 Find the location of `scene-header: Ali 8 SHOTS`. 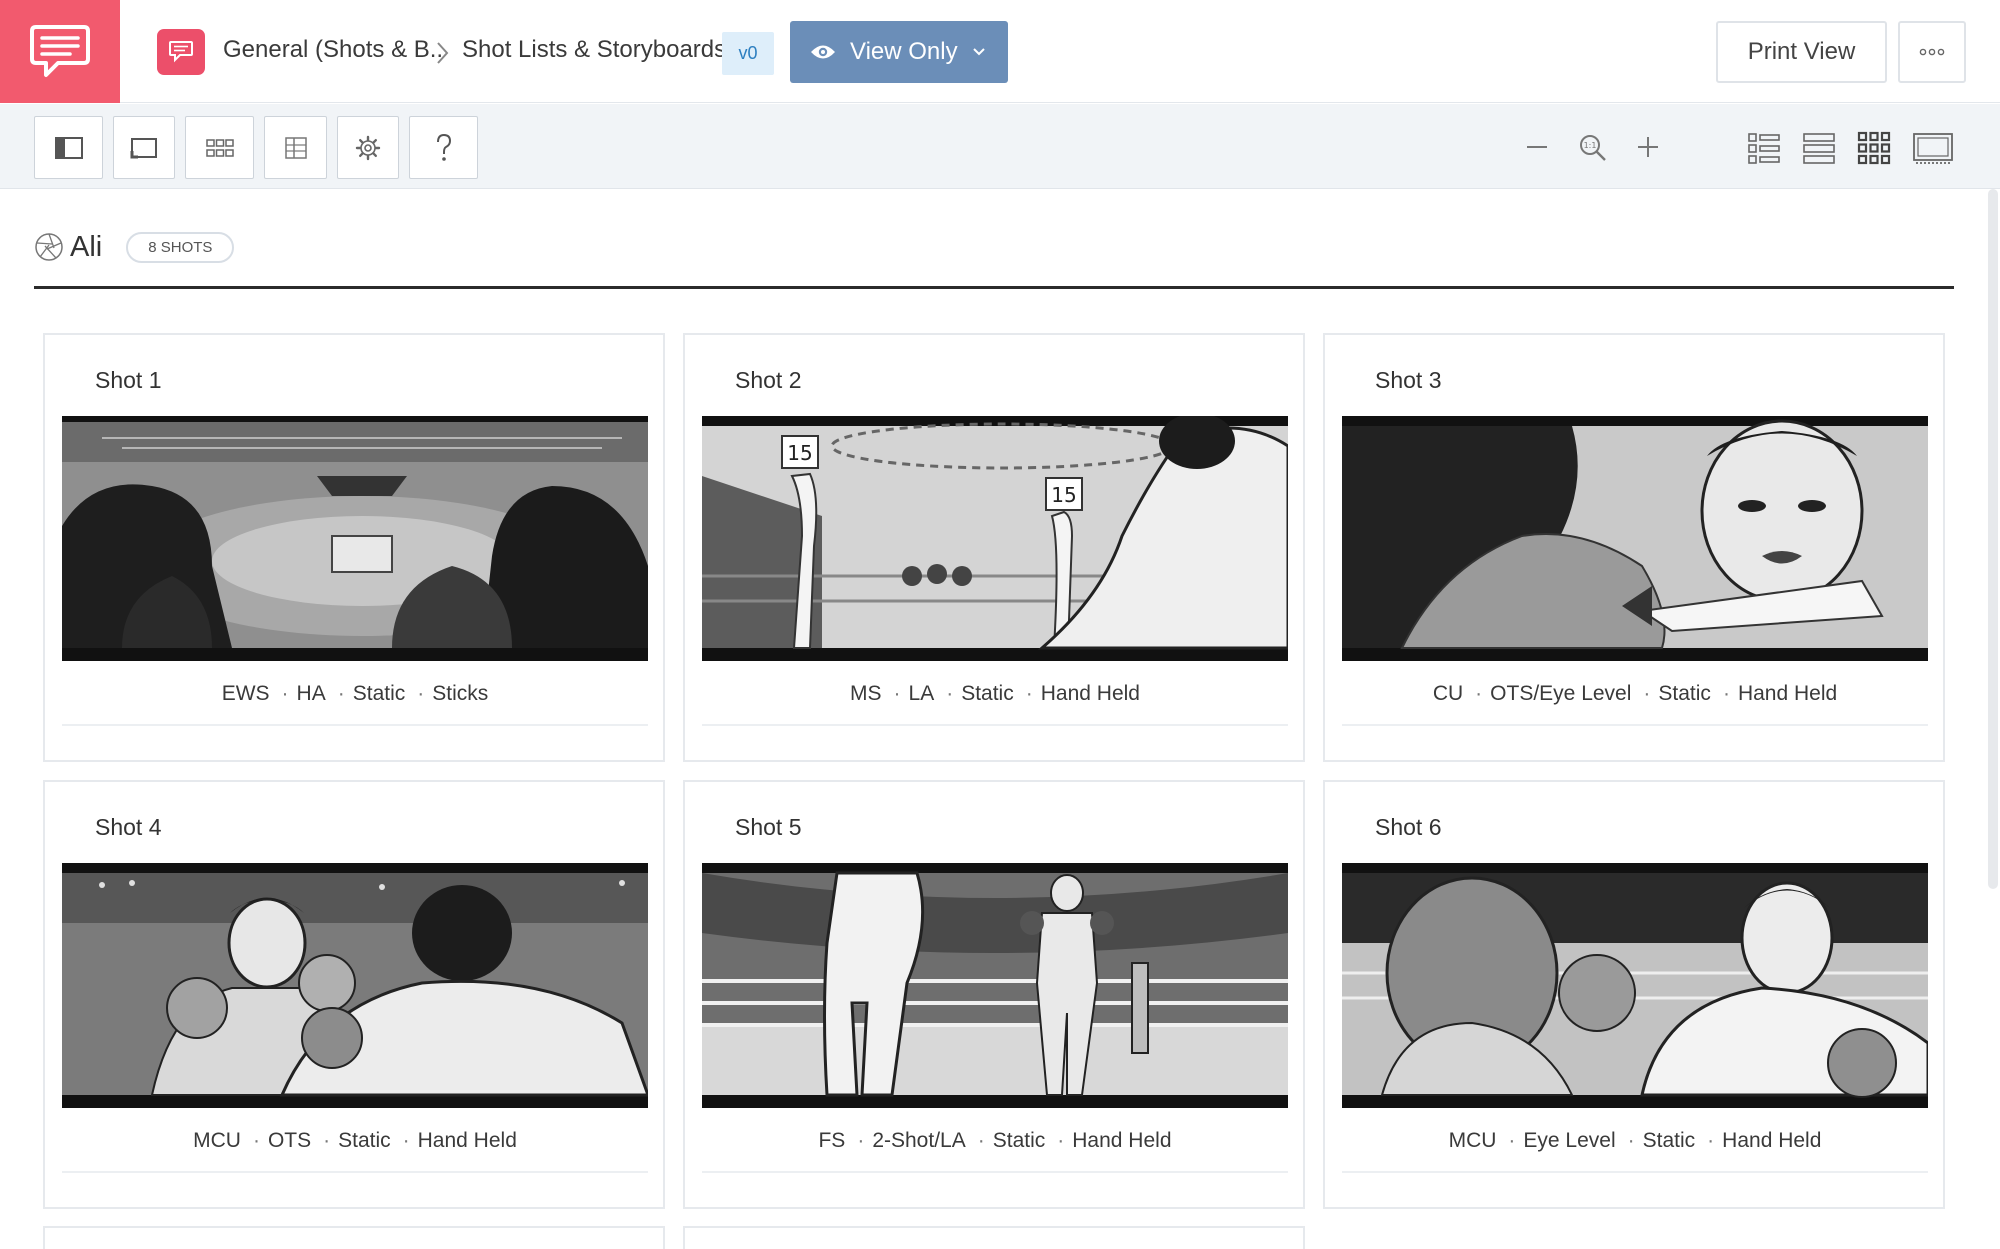

scene-header: Ali 8 SHOTS is located at coordinates (134, 247).